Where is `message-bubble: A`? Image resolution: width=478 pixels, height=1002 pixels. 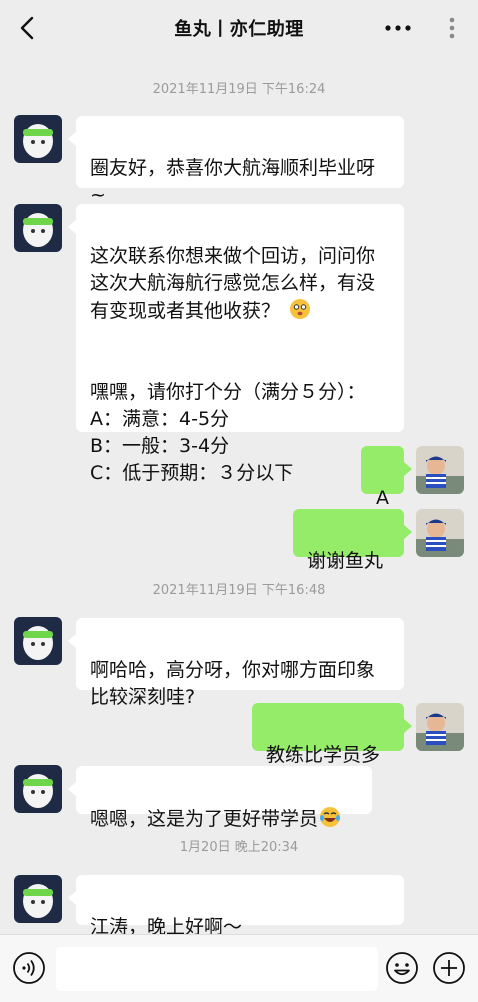 message-bubble: A is located at coordinates (386, 477).